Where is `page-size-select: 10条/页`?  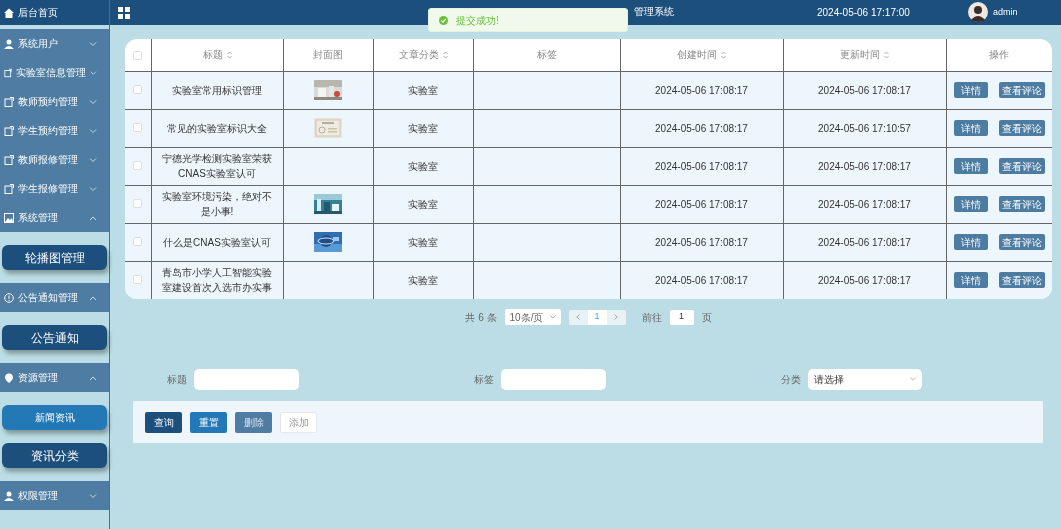
page-size-select: 10条/页 is located at coordinates (532, 317).